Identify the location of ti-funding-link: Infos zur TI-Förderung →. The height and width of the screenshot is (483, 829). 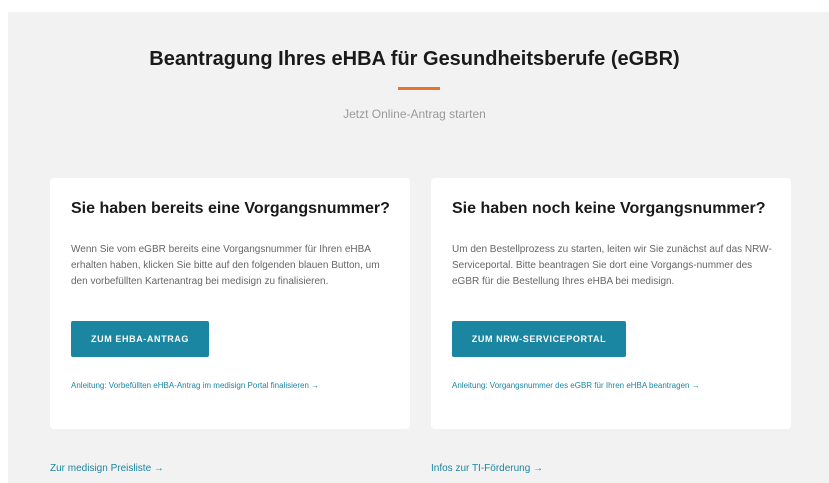
(487, 468).